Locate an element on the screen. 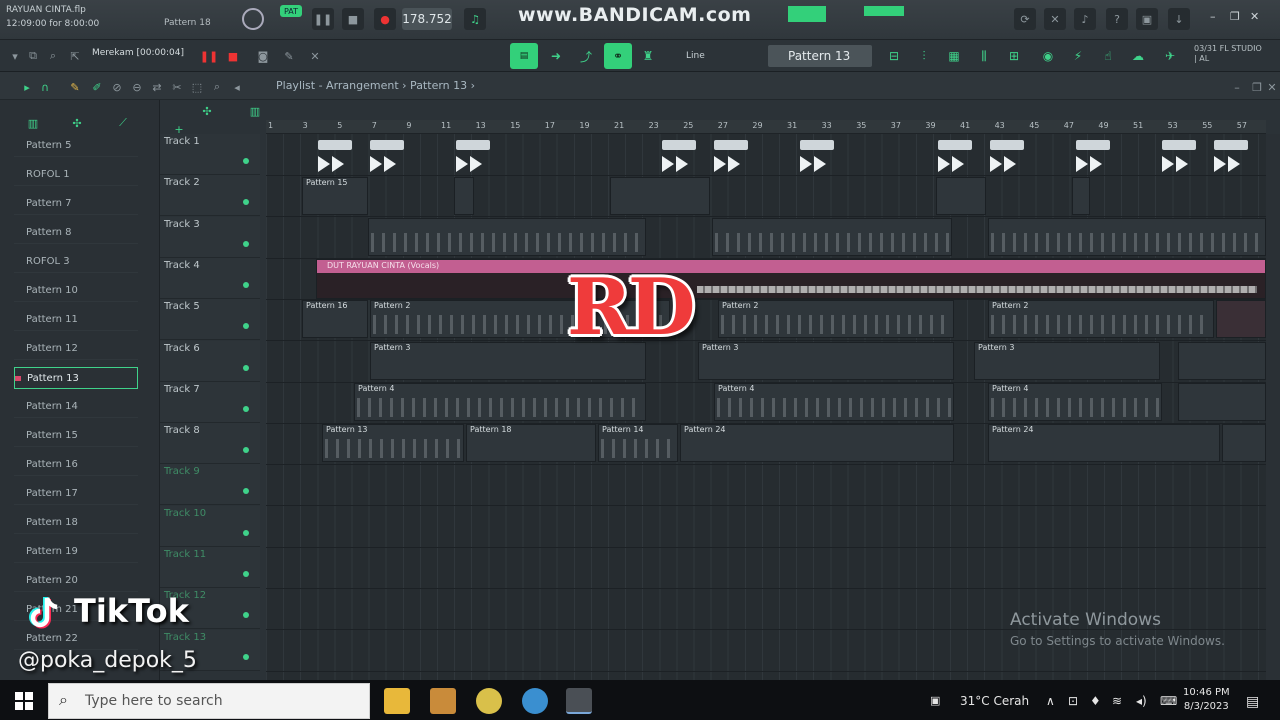 The image size is (1280, 720). track-grid-icon: ▥ is located at coordinates (255, 111).